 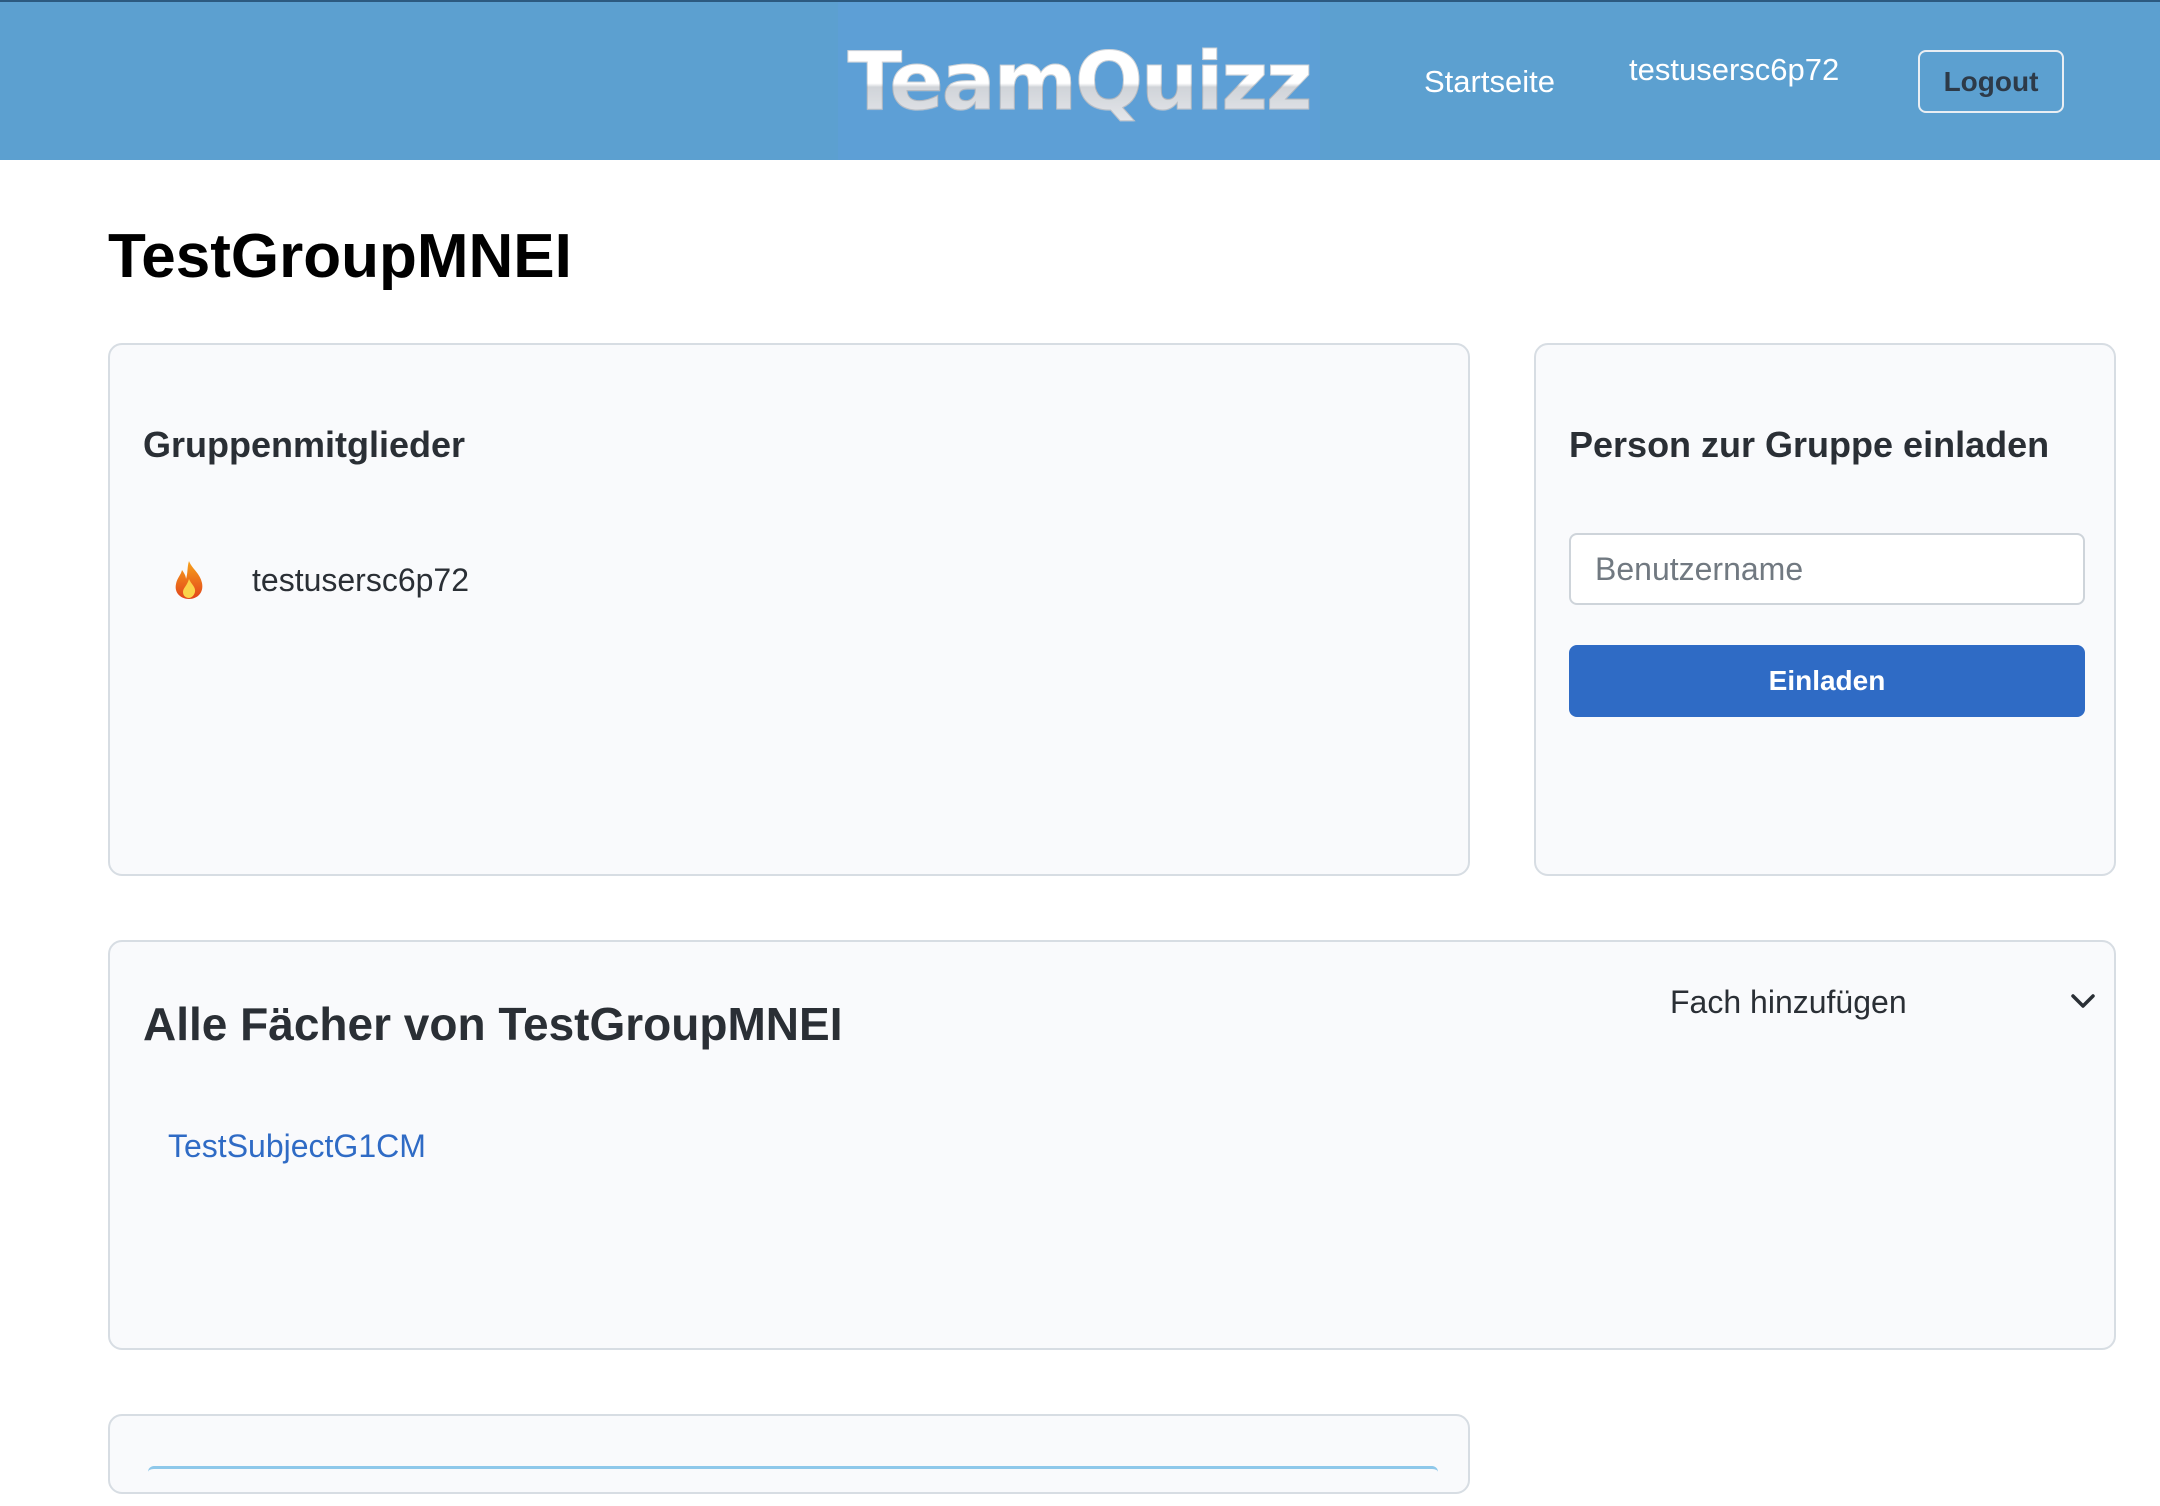 I want to click on list-item: testusersc6p72, so click(x=319, y=580).